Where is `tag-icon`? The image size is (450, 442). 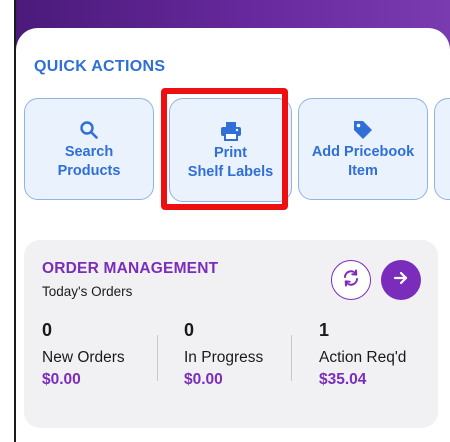 tag-icon is located at coordinates (363, 130).